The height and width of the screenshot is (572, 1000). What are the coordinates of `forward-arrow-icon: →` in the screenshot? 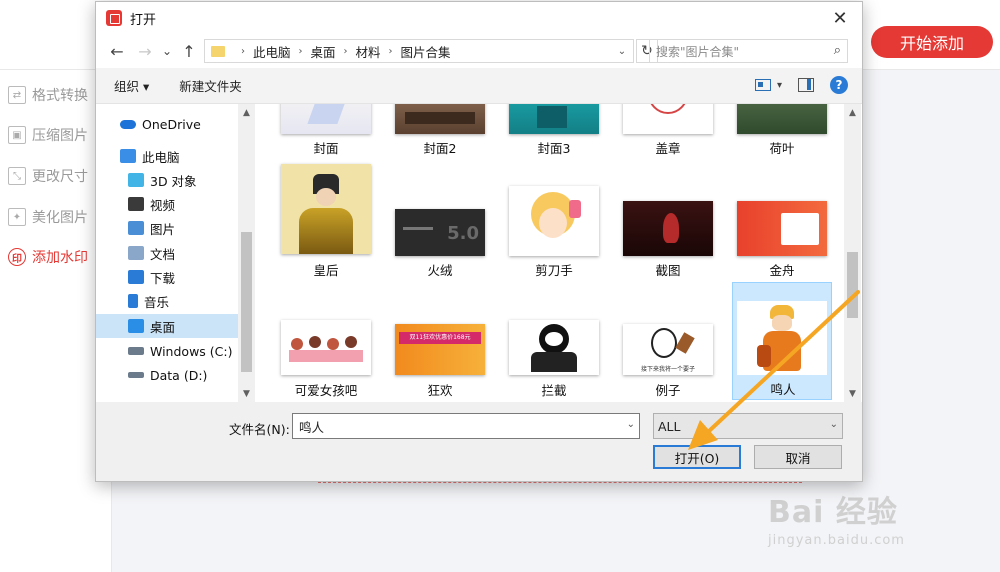 It's located at (145, 51).